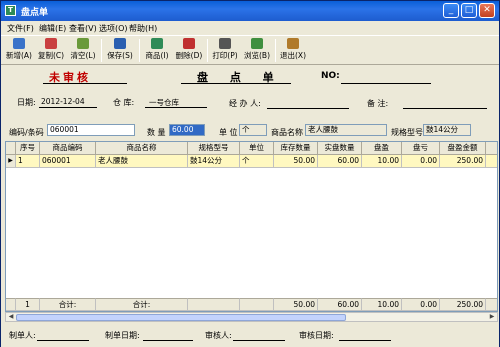 Image resolution: width=500 pixels, height=347 pixels. What do you see at coordinates (421, 304) in the screenshot?
I see `total-loss: 0.00` at bounding box center [421, 304].